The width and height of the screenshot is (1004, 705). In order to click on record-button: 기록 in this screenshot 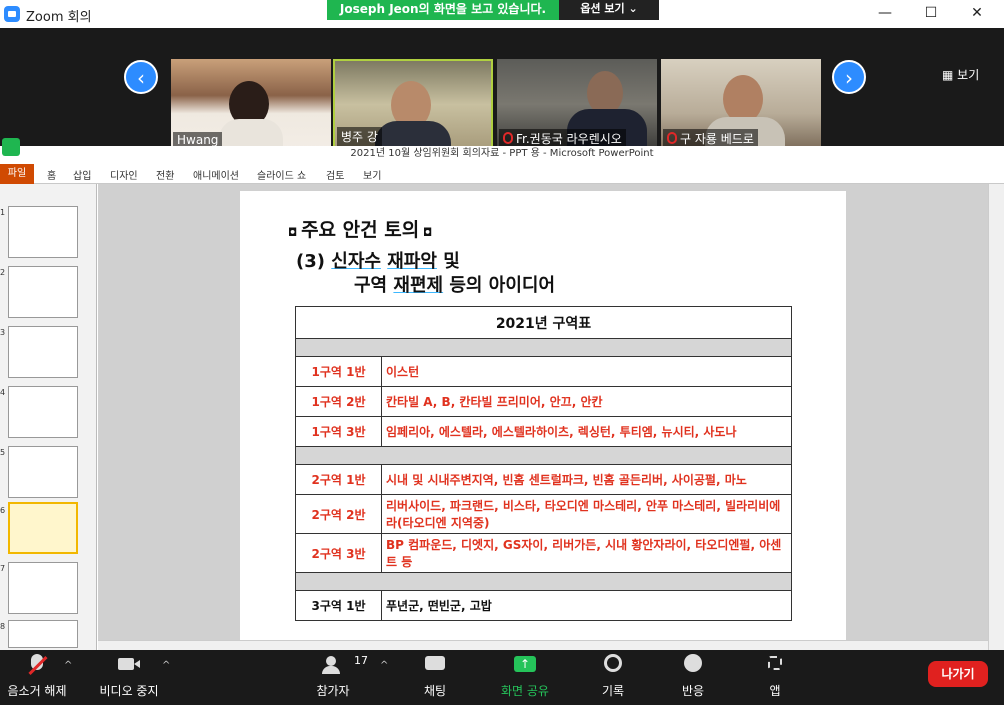, I will do `click(613, 675)`.